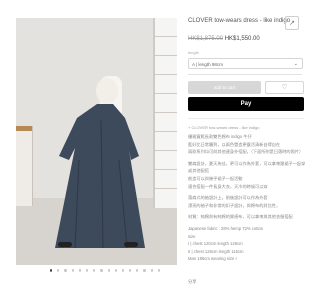  What do you see at coordinates (240, 217) in the screenshot?
I see `description-line: 材質：純棉與有純棉的質感布，可以拿來與其他衣服搭配` at bounding box center [240, 217].